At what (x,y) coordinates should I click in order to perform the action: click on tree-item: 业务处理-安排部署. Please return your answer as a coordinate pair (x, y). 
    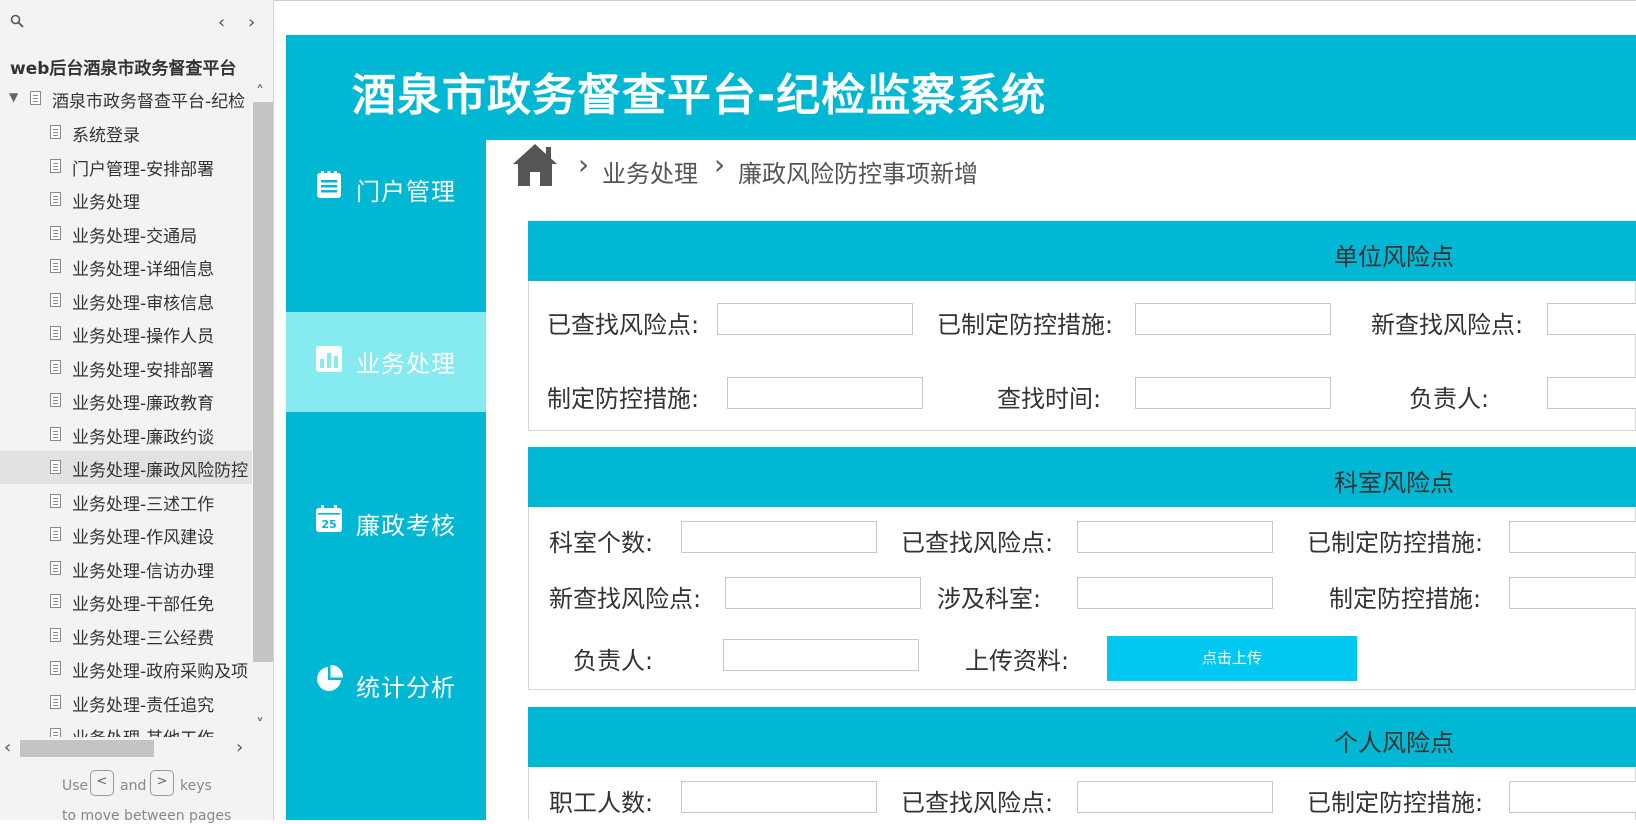
    Looking at the image, I should click on (126, 367).